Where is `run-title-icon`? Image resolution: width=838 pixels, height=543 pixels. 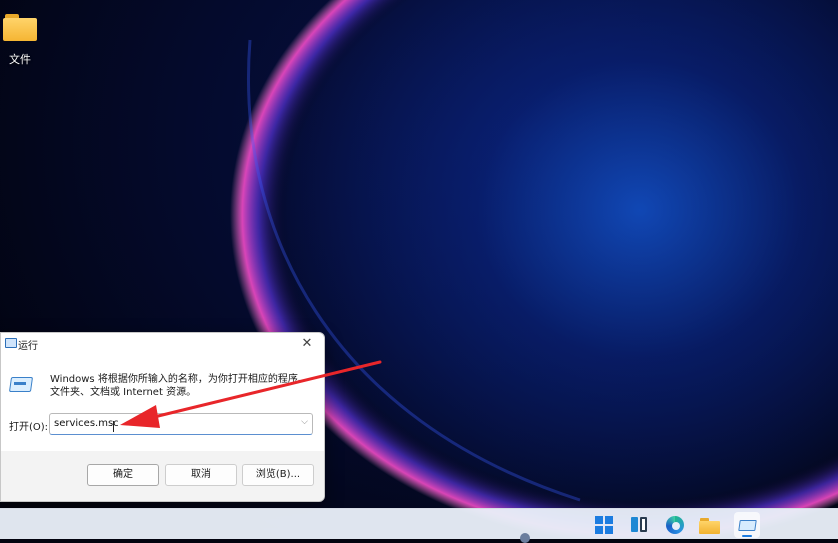 run-title-icon is located at coordinates (11, 343).